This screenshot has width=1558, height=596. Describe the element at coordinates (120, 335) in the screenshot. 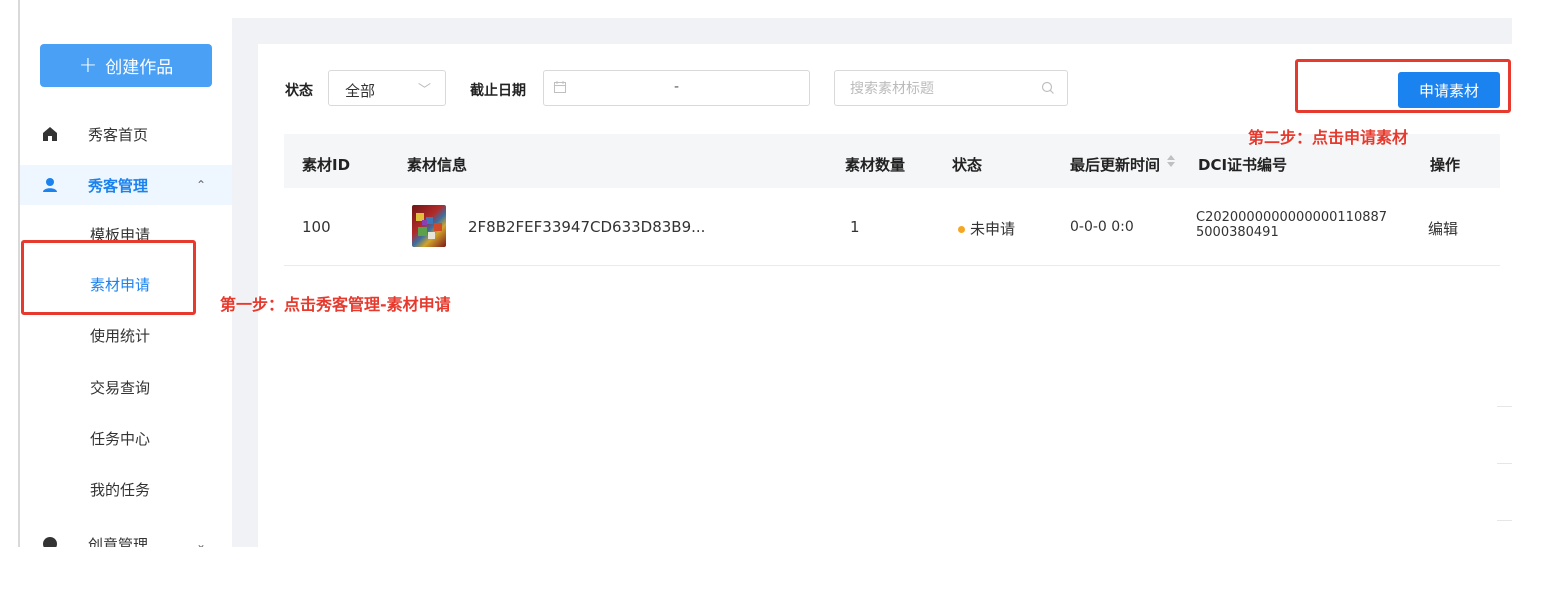

I see `sidebar-subitem-usage-stats: 使用统计` at that location.